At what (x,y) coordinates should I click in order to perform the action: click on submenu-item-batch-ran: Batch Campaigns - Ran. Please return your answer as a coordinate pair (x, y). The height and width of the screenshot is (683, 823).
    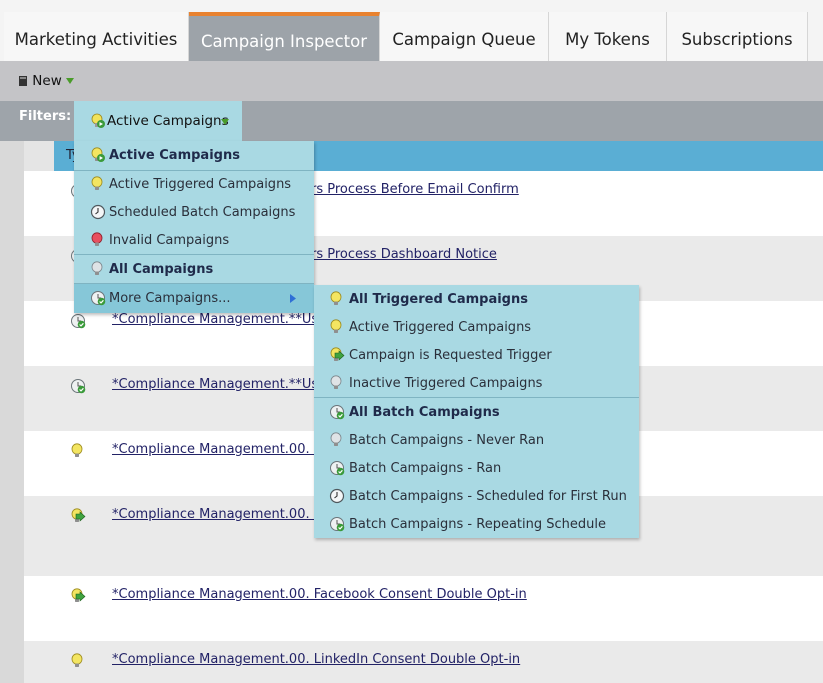
    Looking at the image, I should click on (476, 468).